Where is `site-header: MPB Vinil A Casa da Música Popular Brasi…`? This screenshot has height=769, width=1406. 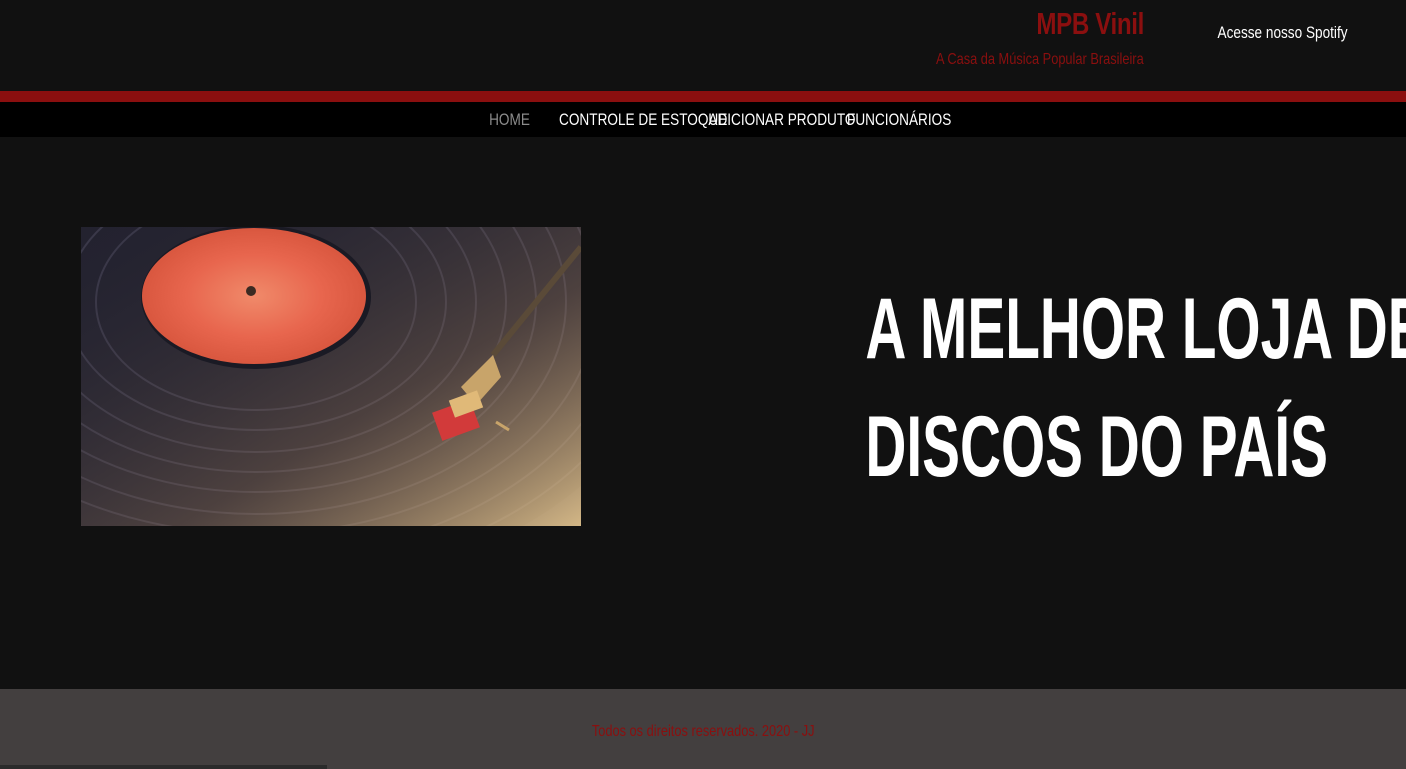
site-header: MPB Vinil A Casa da Música Popular Brasi… is located at coordinates (703, 45).